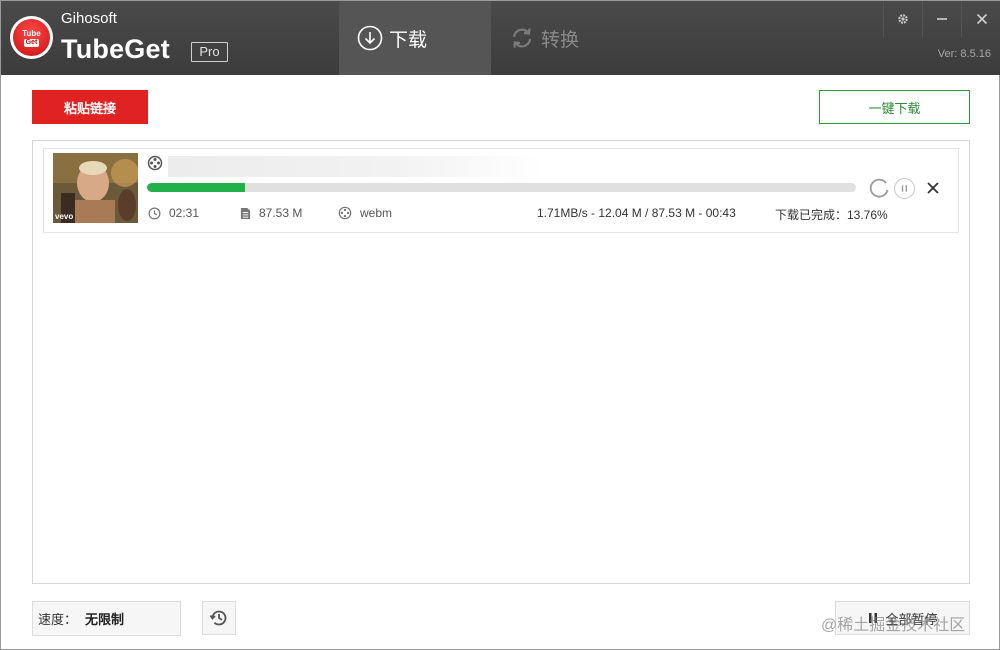 This screenshot has height=650, width=1000. I want to click on pause-download-button, so click(904, 188).